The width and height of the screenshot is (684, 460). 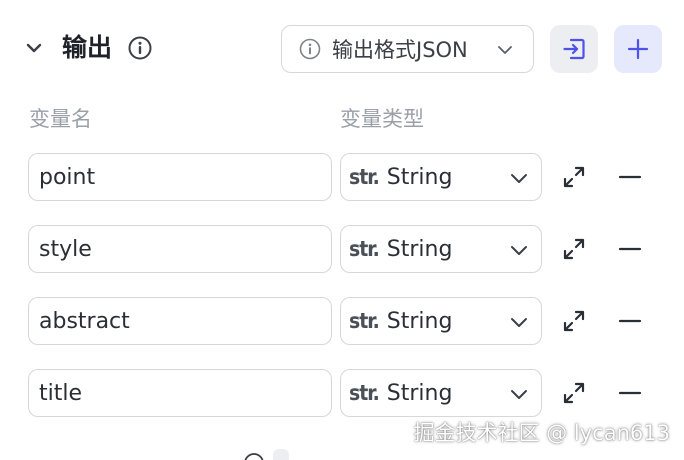 What do you see at coordinates (382, 119) in the screenshot?
I see `column-header-type: 变量类型` at bounding box center [382, 119].